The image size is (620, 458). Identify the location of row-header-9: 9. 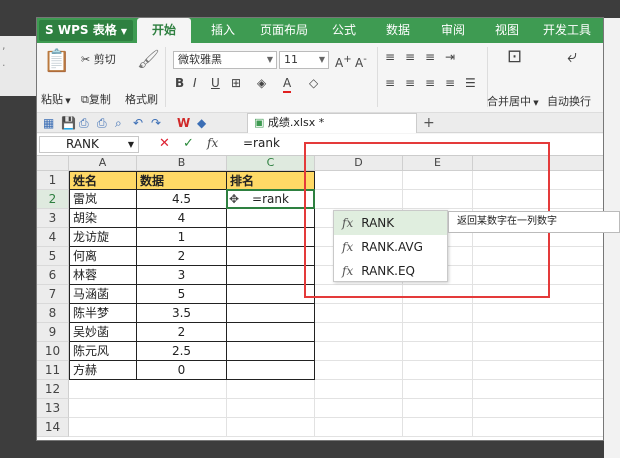
(53, 332).